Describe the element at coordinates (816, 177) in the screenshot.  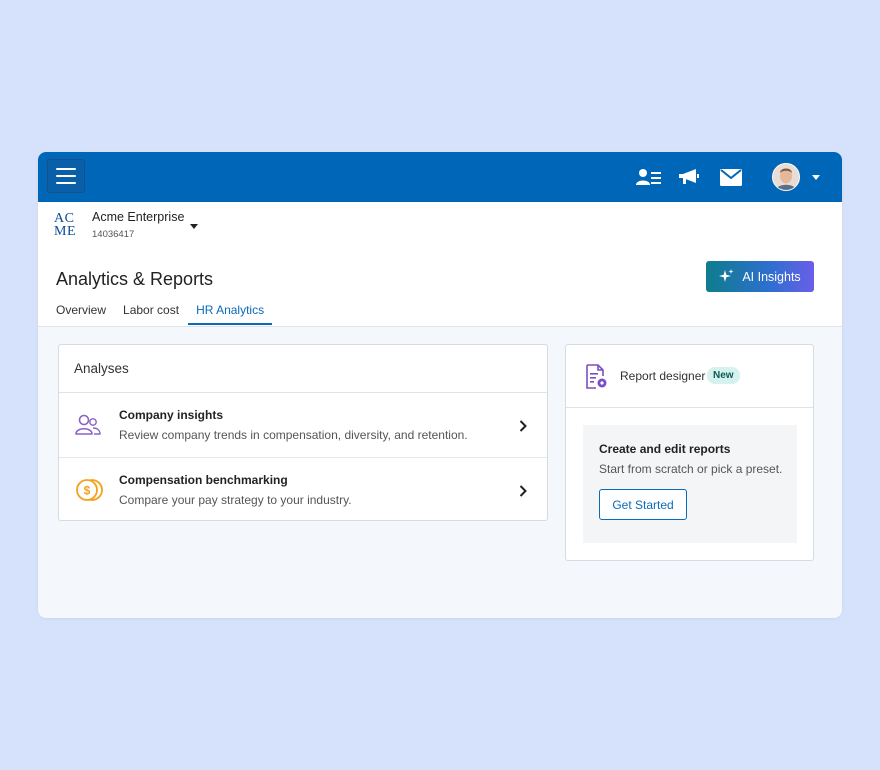
I see `chevron-down-icon` at that location.